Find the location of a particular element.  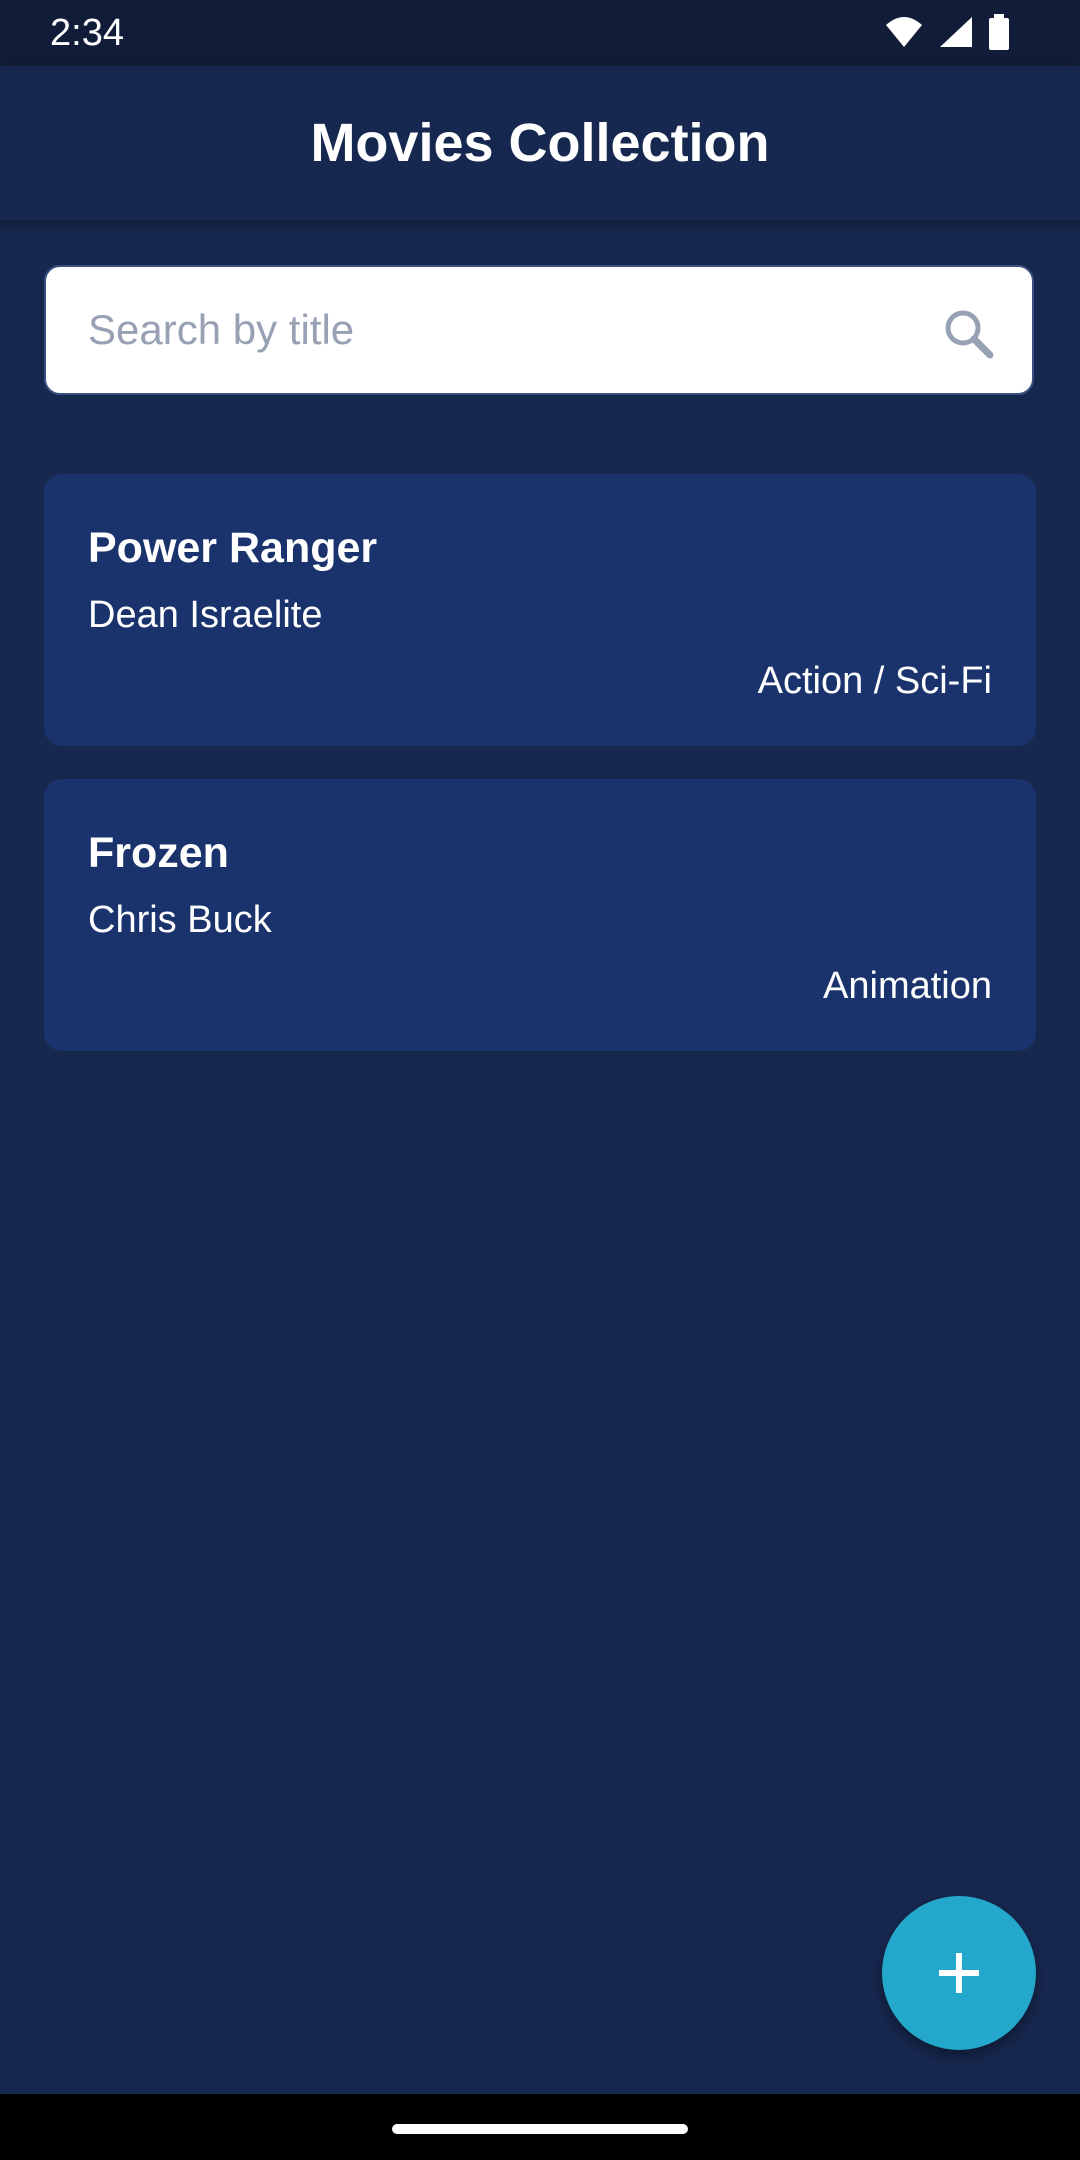

gesture-handle is located at coordinates (540, 2129).